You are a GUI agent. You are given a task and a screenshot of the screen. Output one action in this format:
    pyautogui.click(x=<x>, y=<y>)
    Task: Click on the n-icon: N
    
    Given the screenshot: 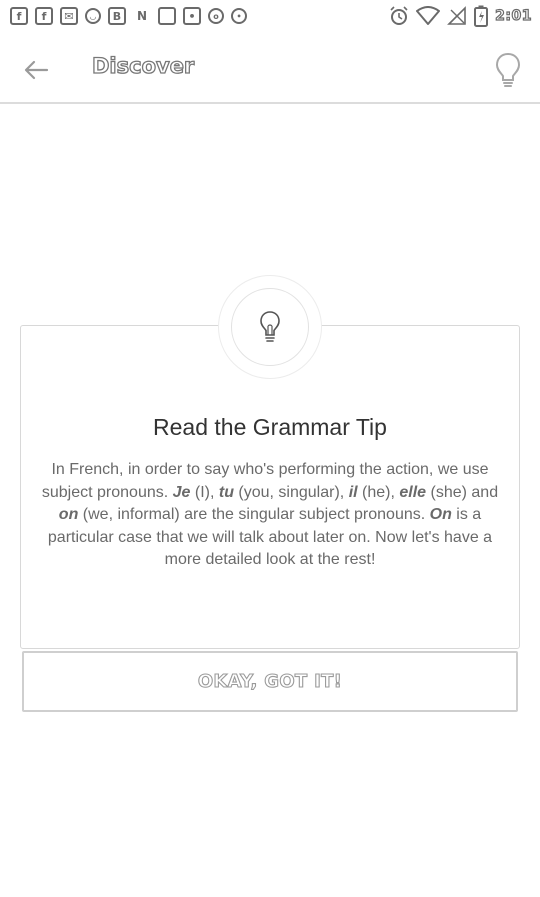 What is the action you would take?
    pyautogui.click(x=142, y=16)
    